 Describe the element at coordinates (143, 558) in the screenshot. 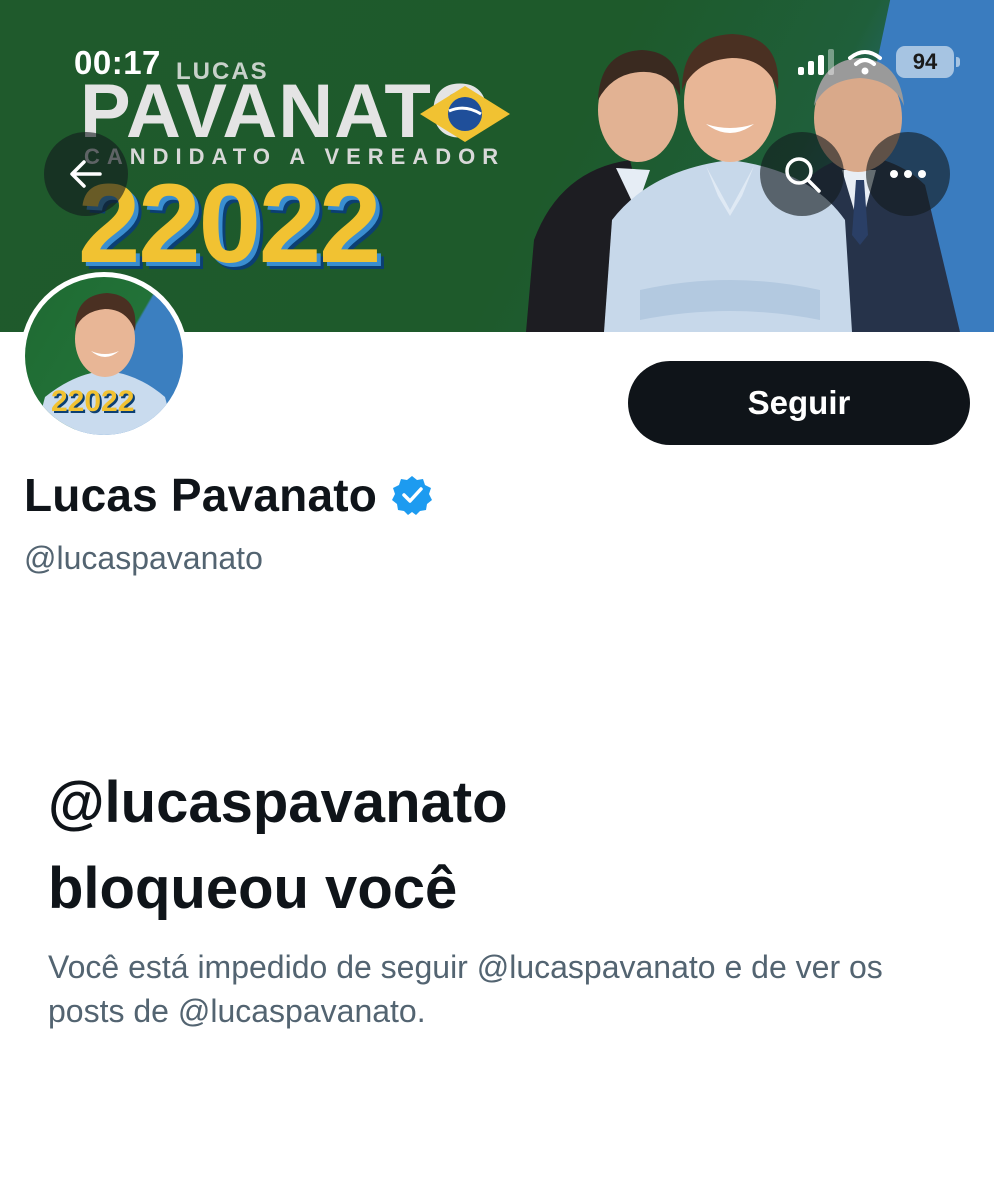

I see `profile-handle: @lucaspavanato` at that location.